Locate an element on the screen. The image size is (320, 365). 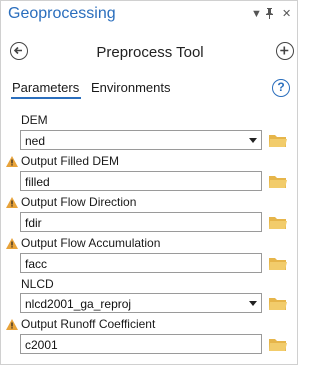
flow-accumulation-input: facc is located at coordinates (141, 263).